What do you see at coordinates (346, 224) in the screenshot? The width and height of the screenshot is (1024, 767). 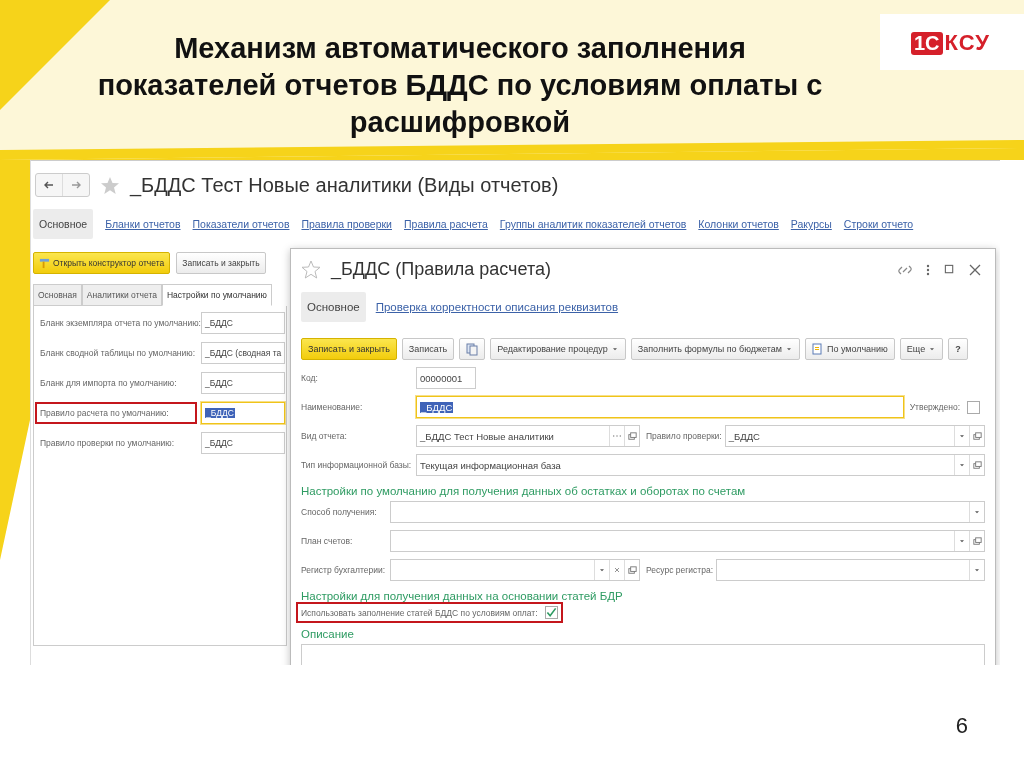 I see `nav-link: Правила проверки` at bounding box center [346, 224].